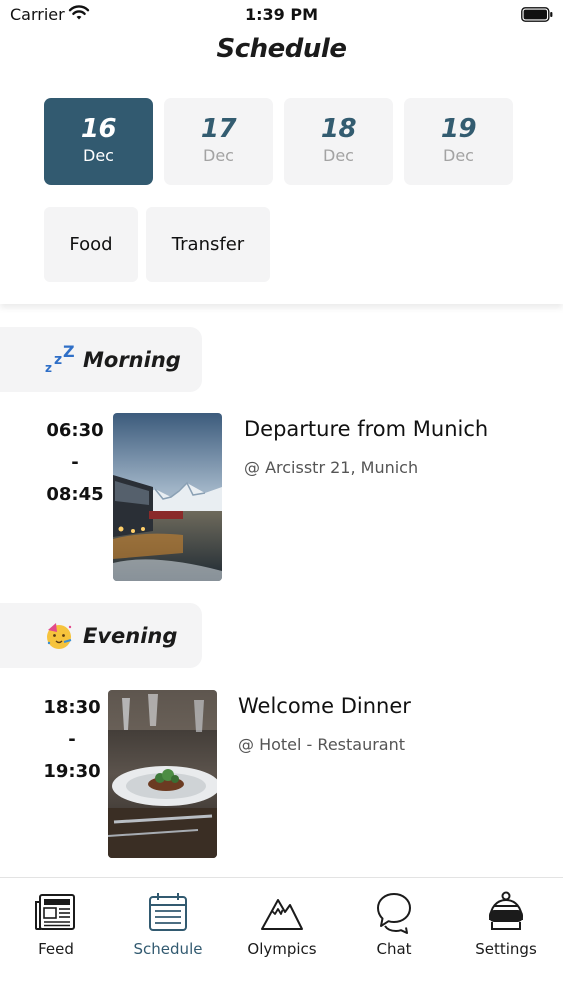  I want to click on tab-olympics: Olympics, so click(282, 924).